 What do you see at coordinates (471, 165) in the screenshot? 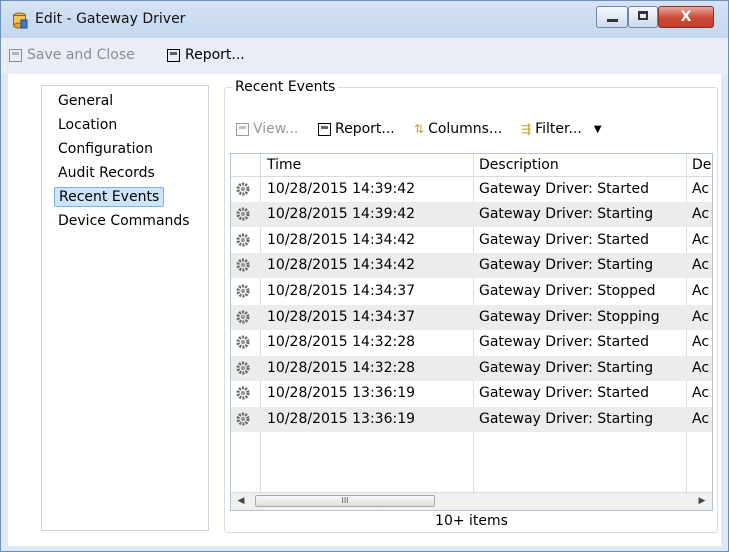
I see `table-header: Time Description De` at bounding box center [471, 165].